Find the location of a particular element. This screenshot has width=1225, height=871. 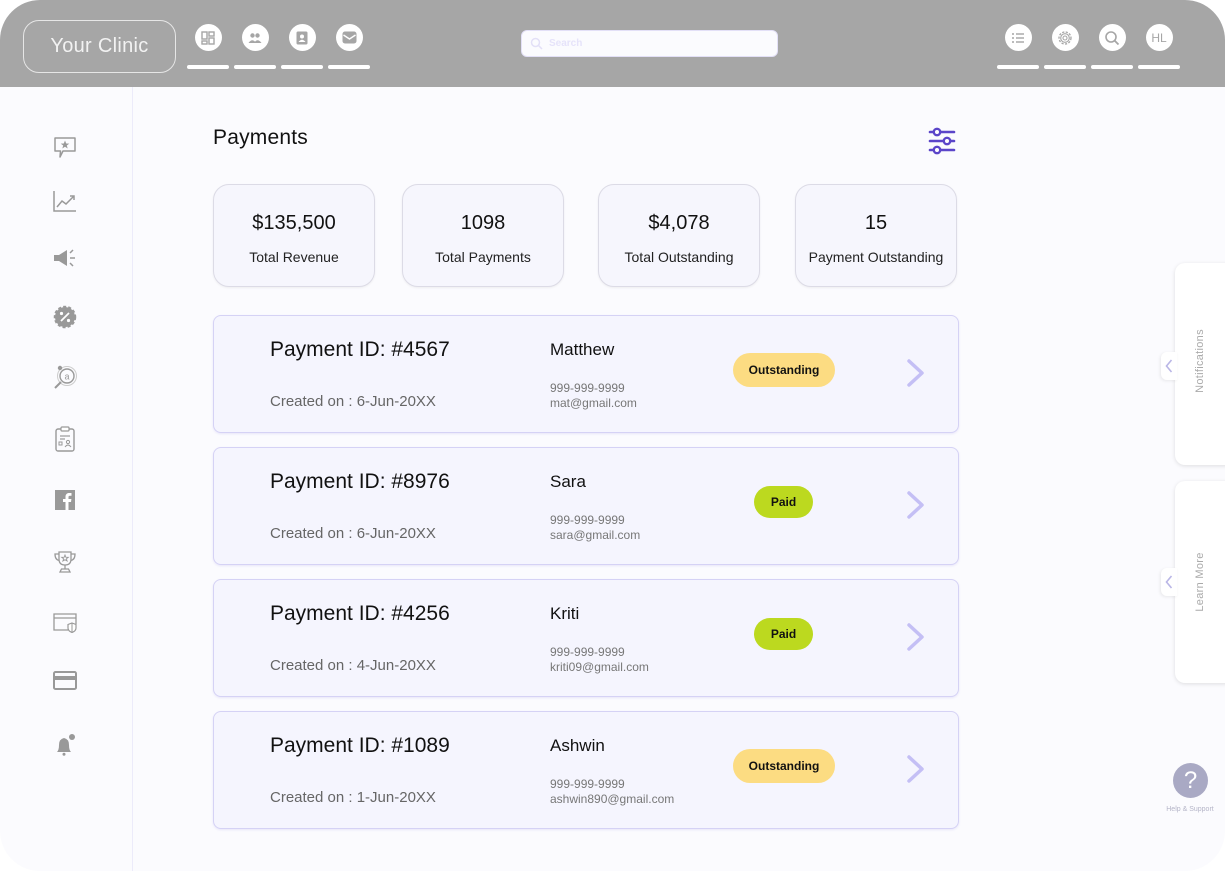

payment-created-date: Created on : 1-Jun-20XX is located at coordinates (353, 797).